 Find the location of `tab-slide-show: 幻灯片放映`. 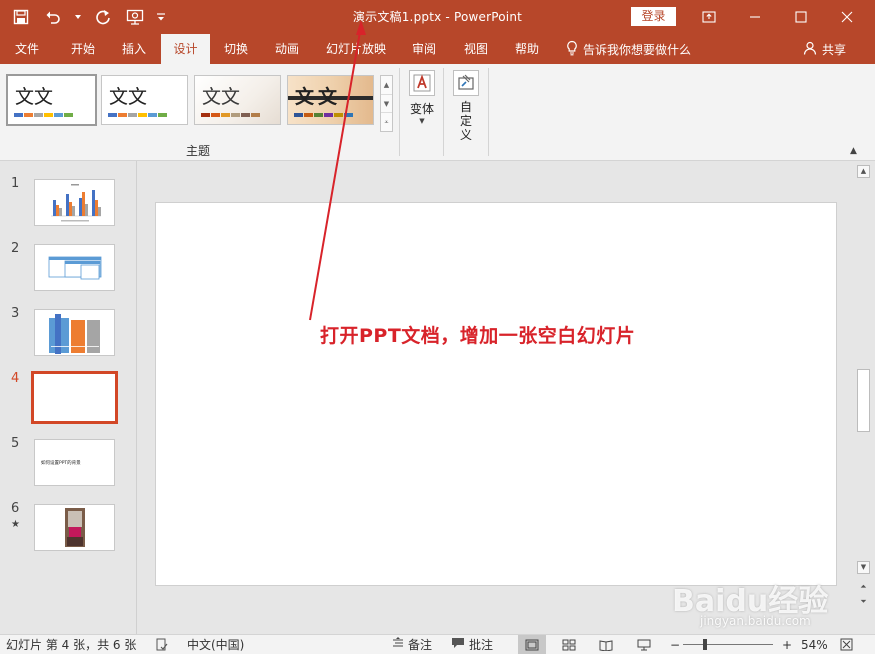

tab-slide-show: 幻灯片放映 is located at coordinates (356, 49).